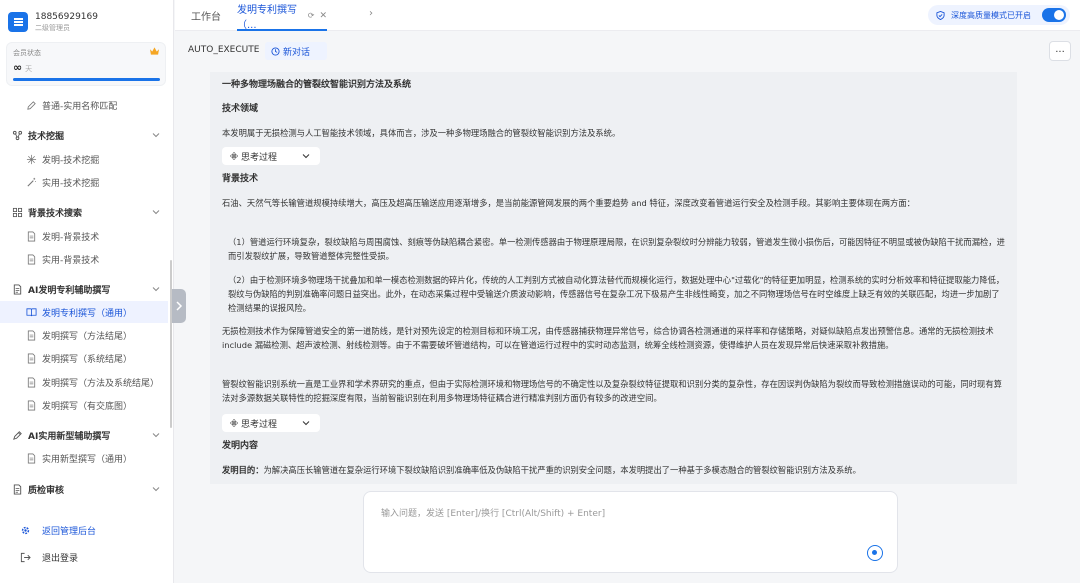  I want to click on member-status-card: 会员状态 ∞ 天, so click(86, 64).